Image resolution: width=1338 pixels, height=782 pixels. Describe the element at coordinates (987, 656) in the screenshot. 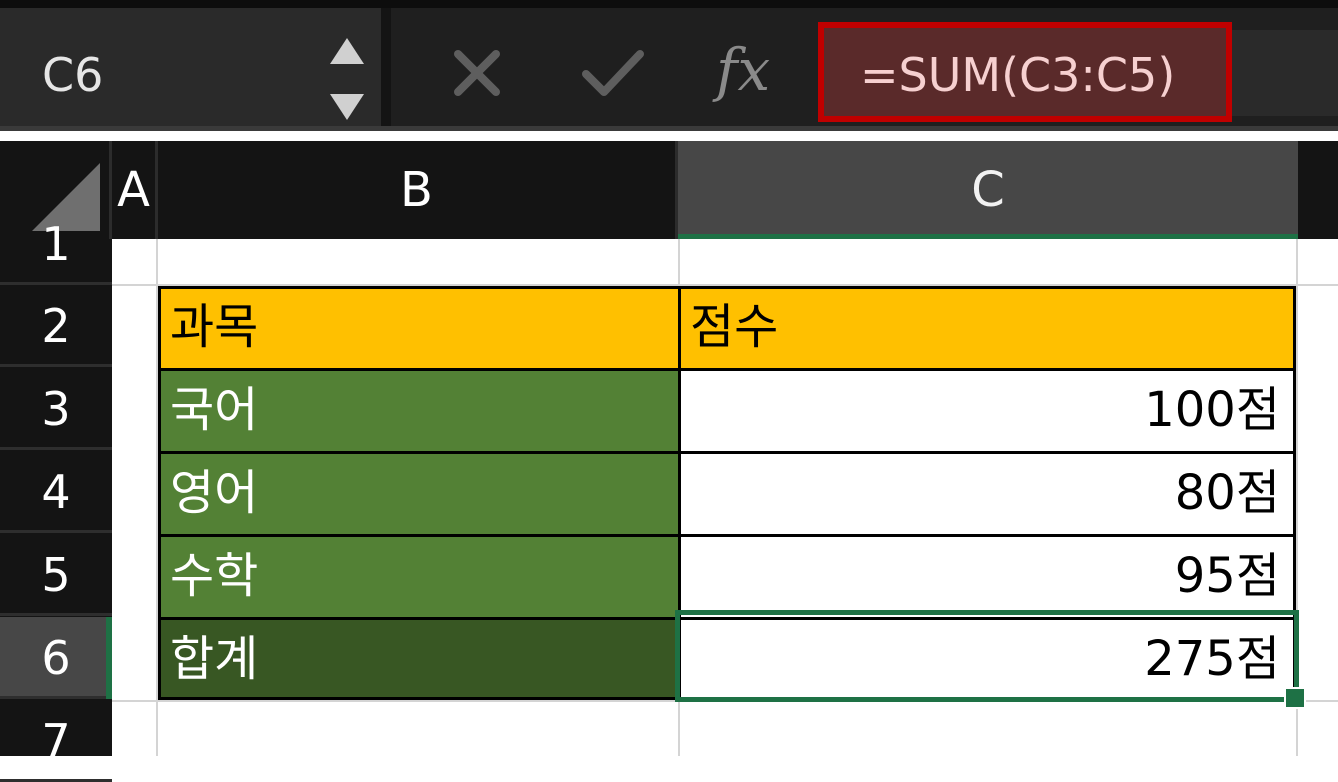

I see `active-cell-selection` at that location.